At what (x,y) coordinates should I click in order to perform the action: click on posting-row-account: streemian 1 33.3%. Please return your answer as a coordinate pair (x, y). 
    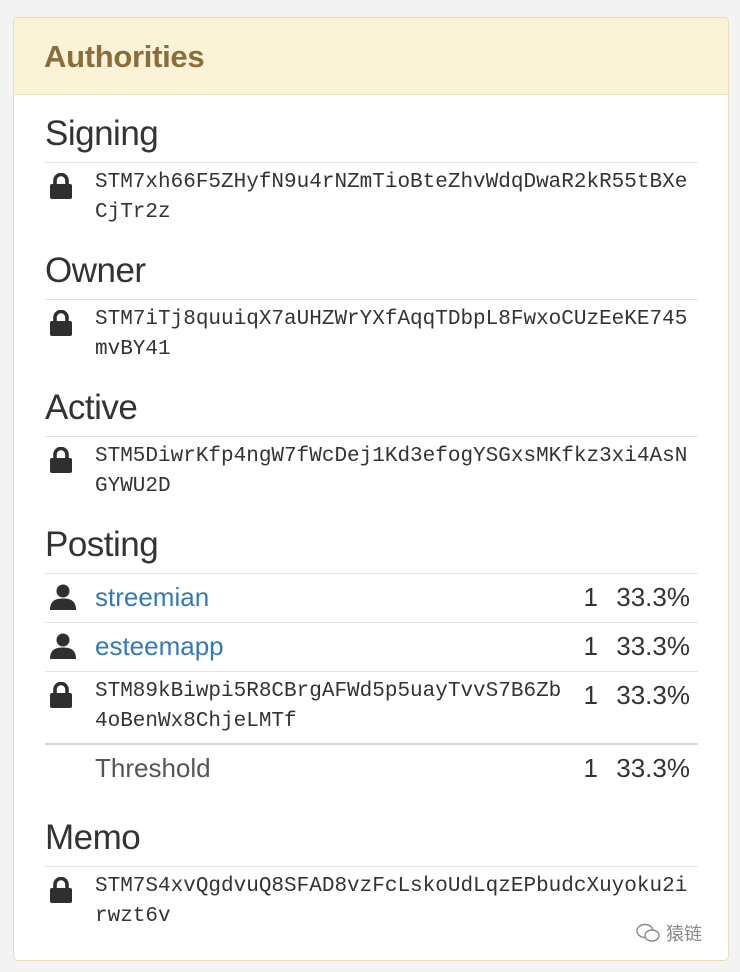
    Looking at the image, I should click on (371, 598).